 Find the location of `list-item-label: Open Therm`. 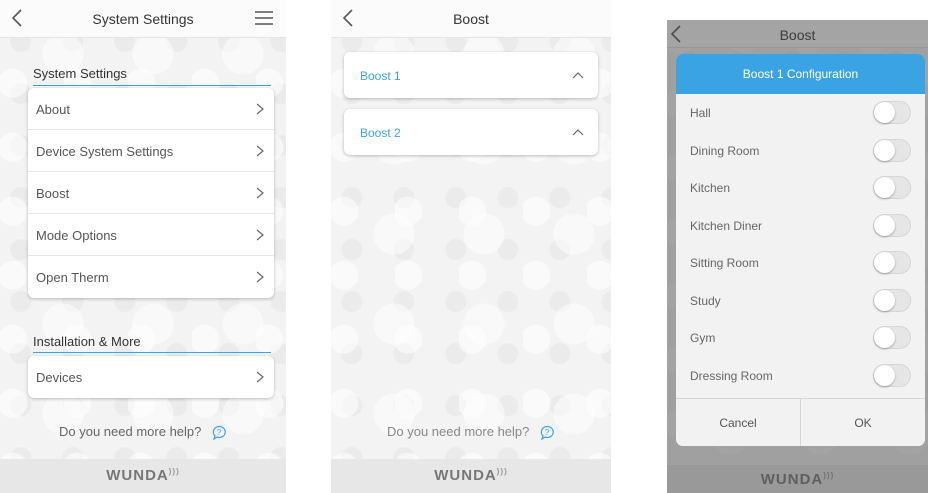

list-item-label: Open Therm is located at coordinates (72, 277).